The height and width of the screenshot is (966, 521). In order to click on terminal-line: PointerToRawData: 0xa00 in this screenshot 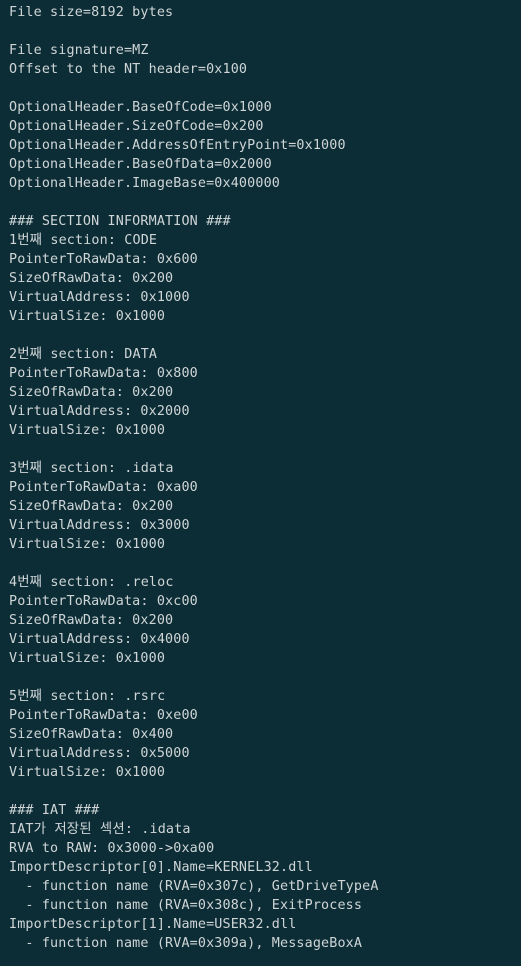, I will do `click(103, 487)`.